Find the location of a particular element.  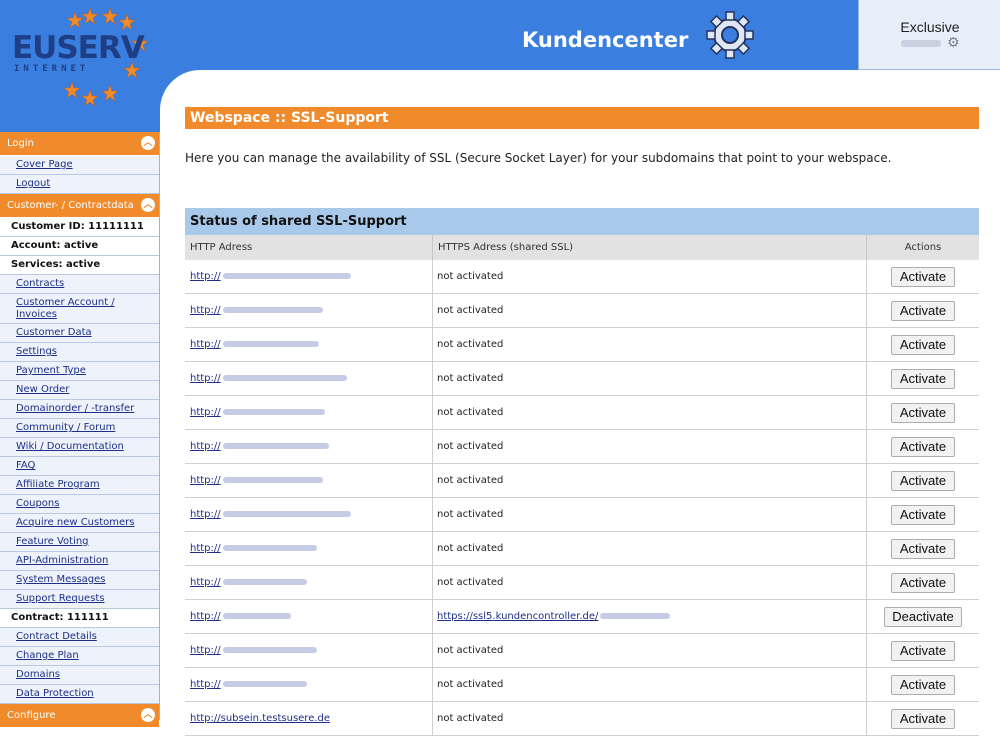

sidebar-section-configure: Configure ︿ is located at coordinates (79, 716).